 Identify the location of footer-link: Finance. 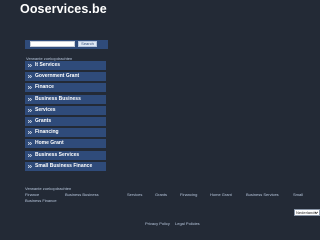
(32, 194).